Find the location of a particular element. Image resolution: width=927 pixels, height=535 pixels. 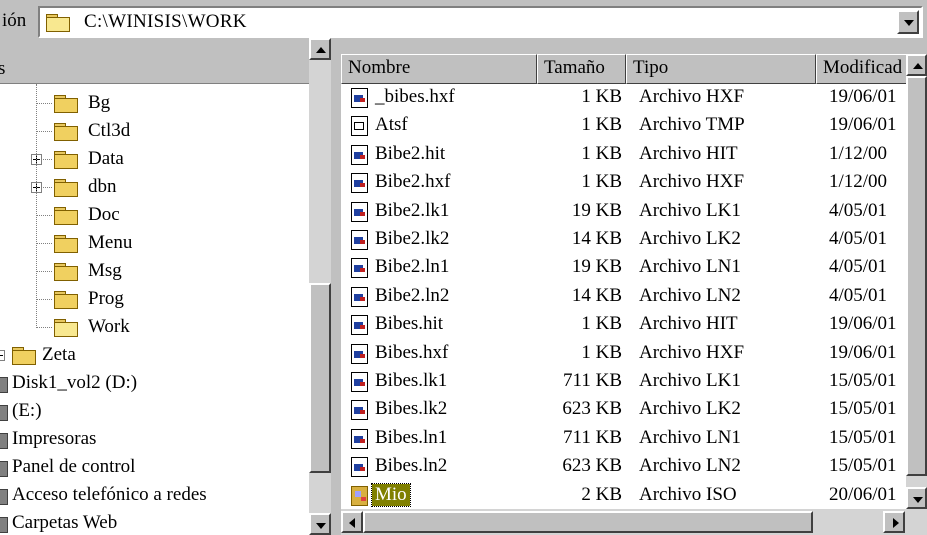

list-vertical-scrollbar is located at coordinates (916, 281).